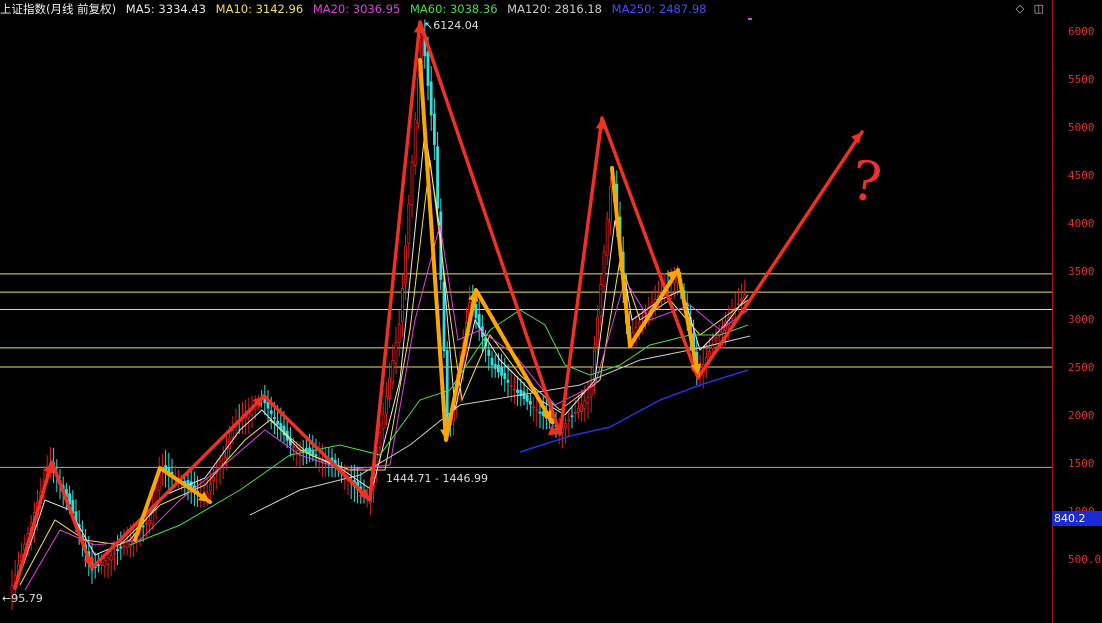 This screenshot has height=623, width=1102. I want to click on high-annotation: ↖6124.04, so click(451, 25).